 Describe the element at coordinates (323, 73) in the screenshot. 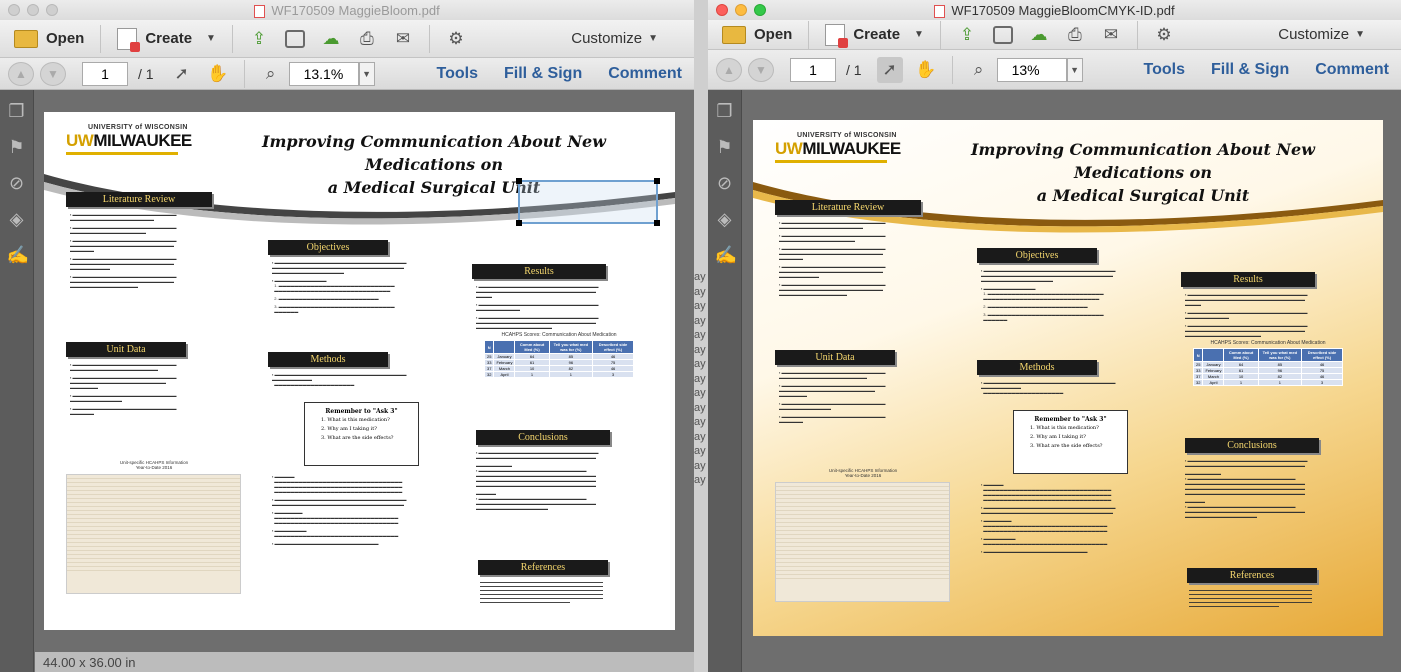

I see `zoom-input: 13.1%` at that location.